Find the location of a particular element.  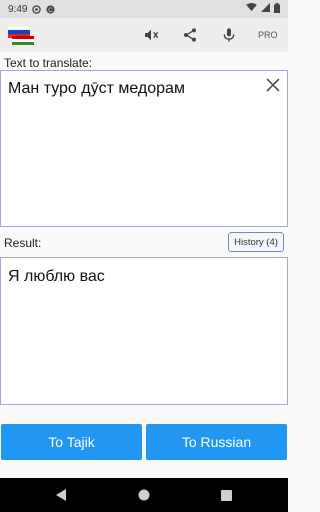

cell-signal-icon is located at coordinates (265, 9).